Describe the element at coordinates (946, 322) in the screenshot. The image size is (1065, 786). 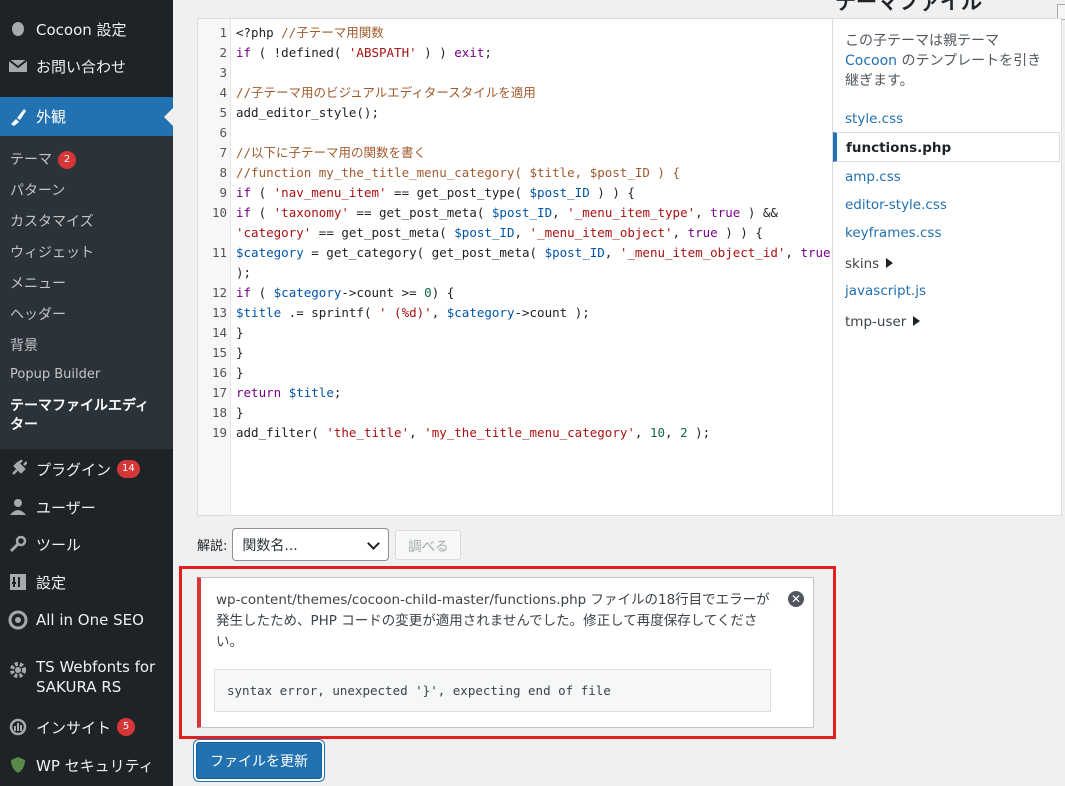
I see `folder-tmp-user: tmp-user` at that location.